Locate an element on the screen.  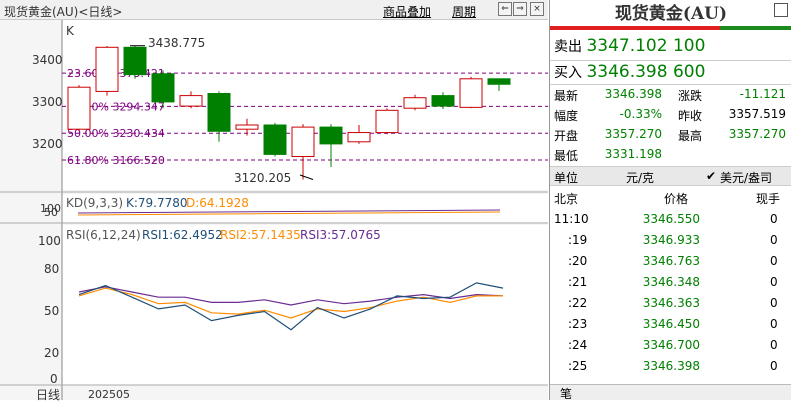
stat-value: 3357.519 is located at coordinates (757, 114).